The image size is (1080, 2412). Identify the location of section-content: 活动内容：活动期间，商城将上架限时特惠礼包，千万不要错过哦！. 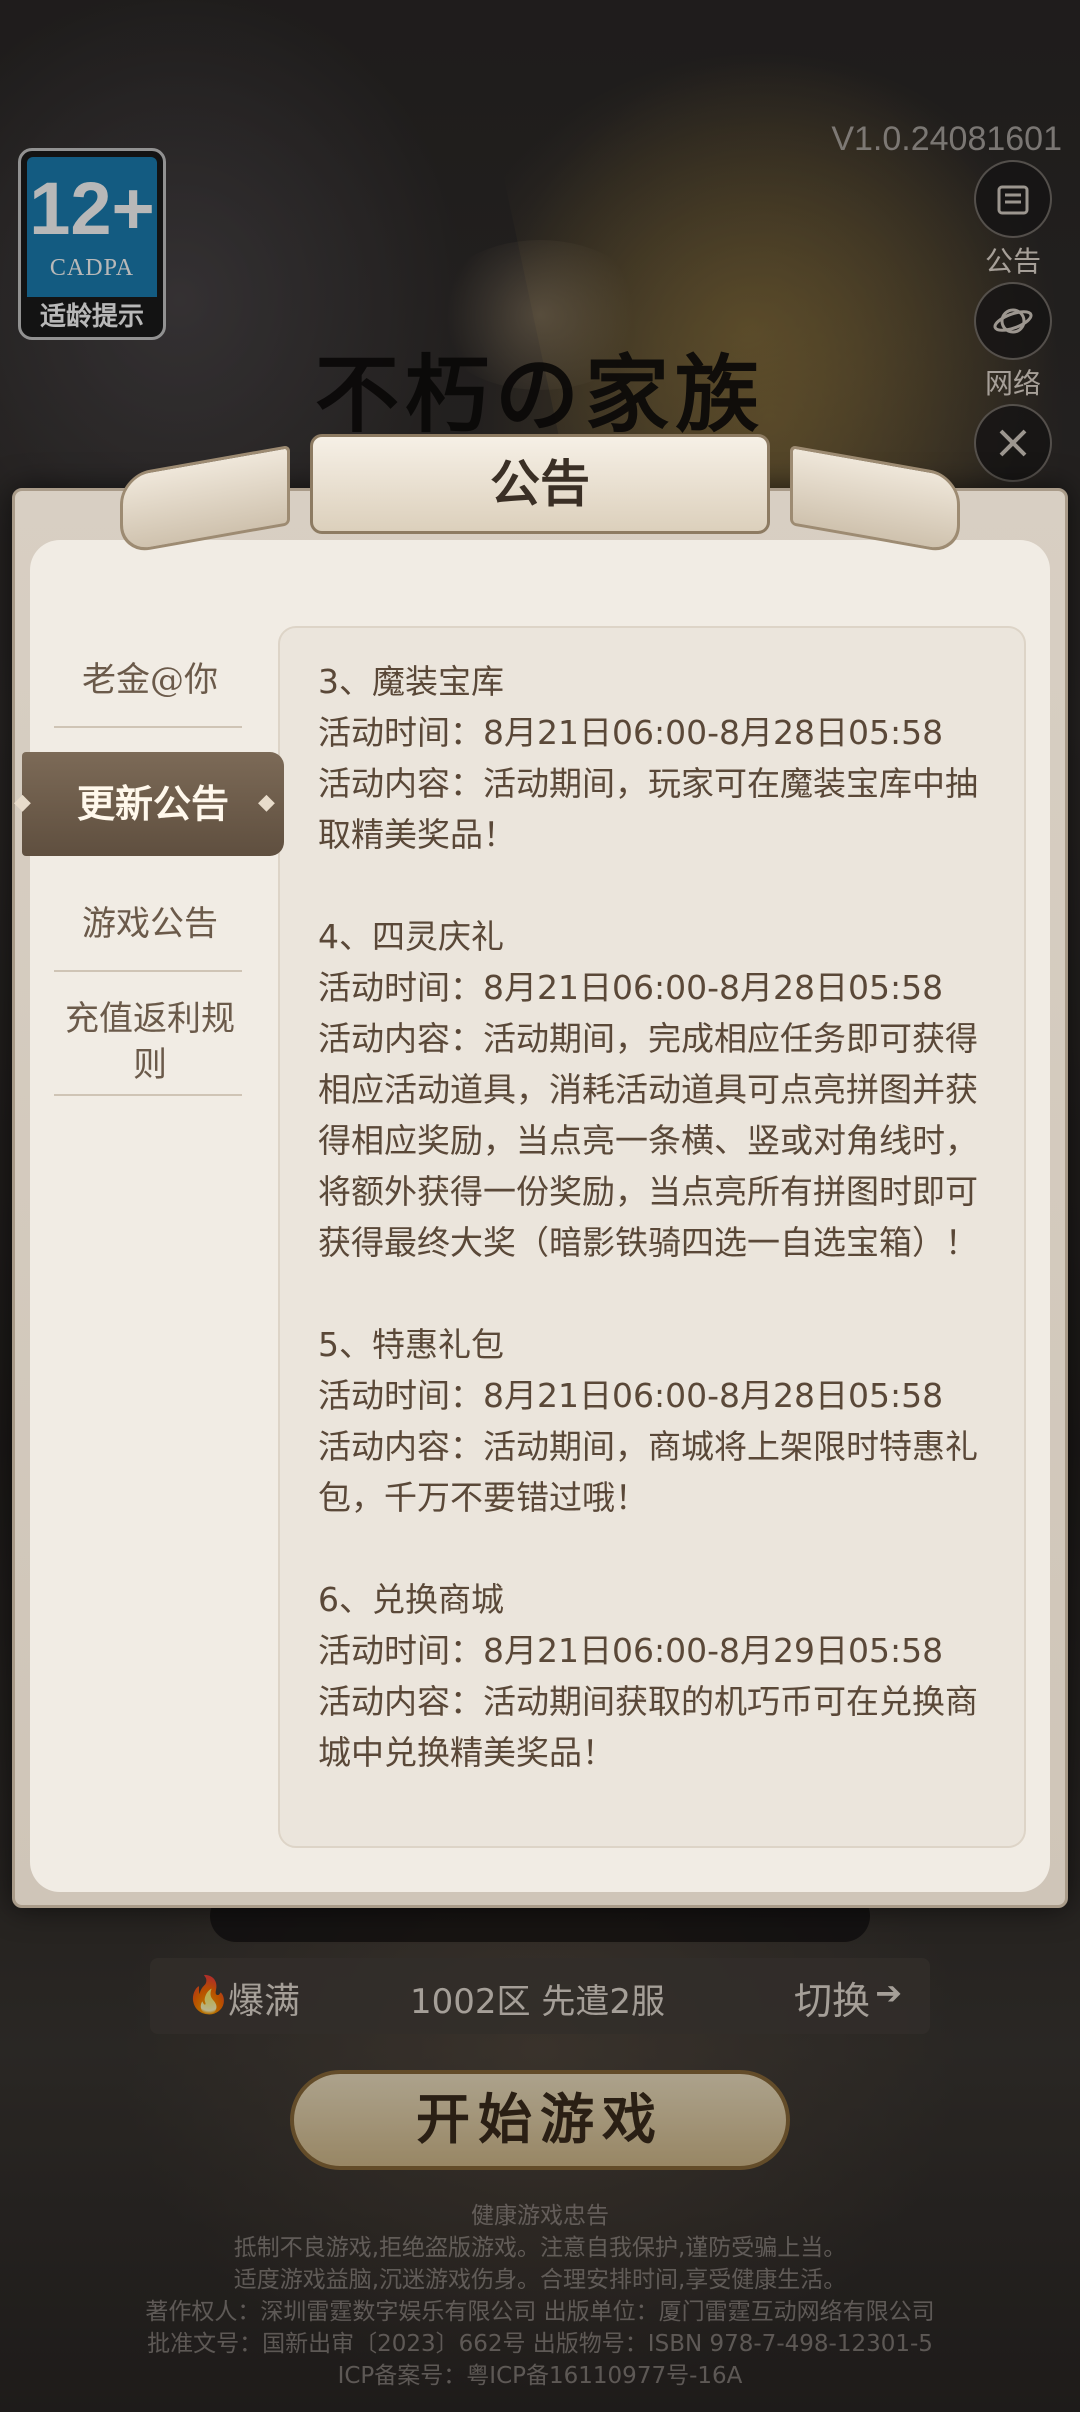
(648, 1472).